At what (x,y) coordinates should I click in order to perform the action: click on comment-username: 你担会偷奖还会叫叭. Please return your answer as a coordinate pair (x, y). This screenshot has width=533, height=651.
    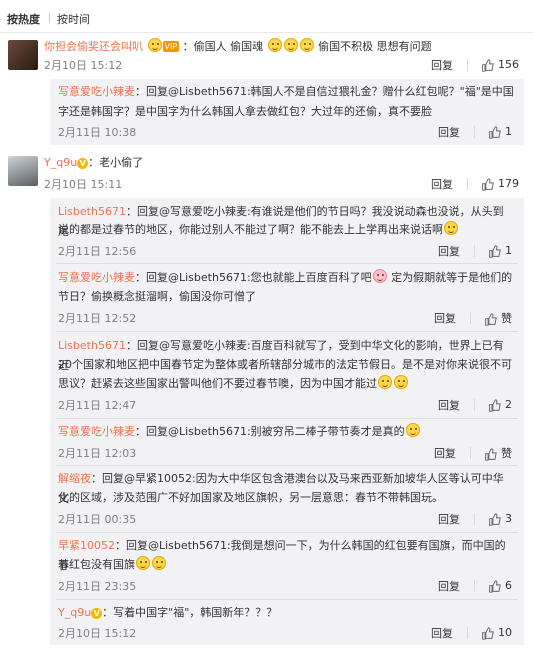
    Looking at the image, I should click on (93, 46).